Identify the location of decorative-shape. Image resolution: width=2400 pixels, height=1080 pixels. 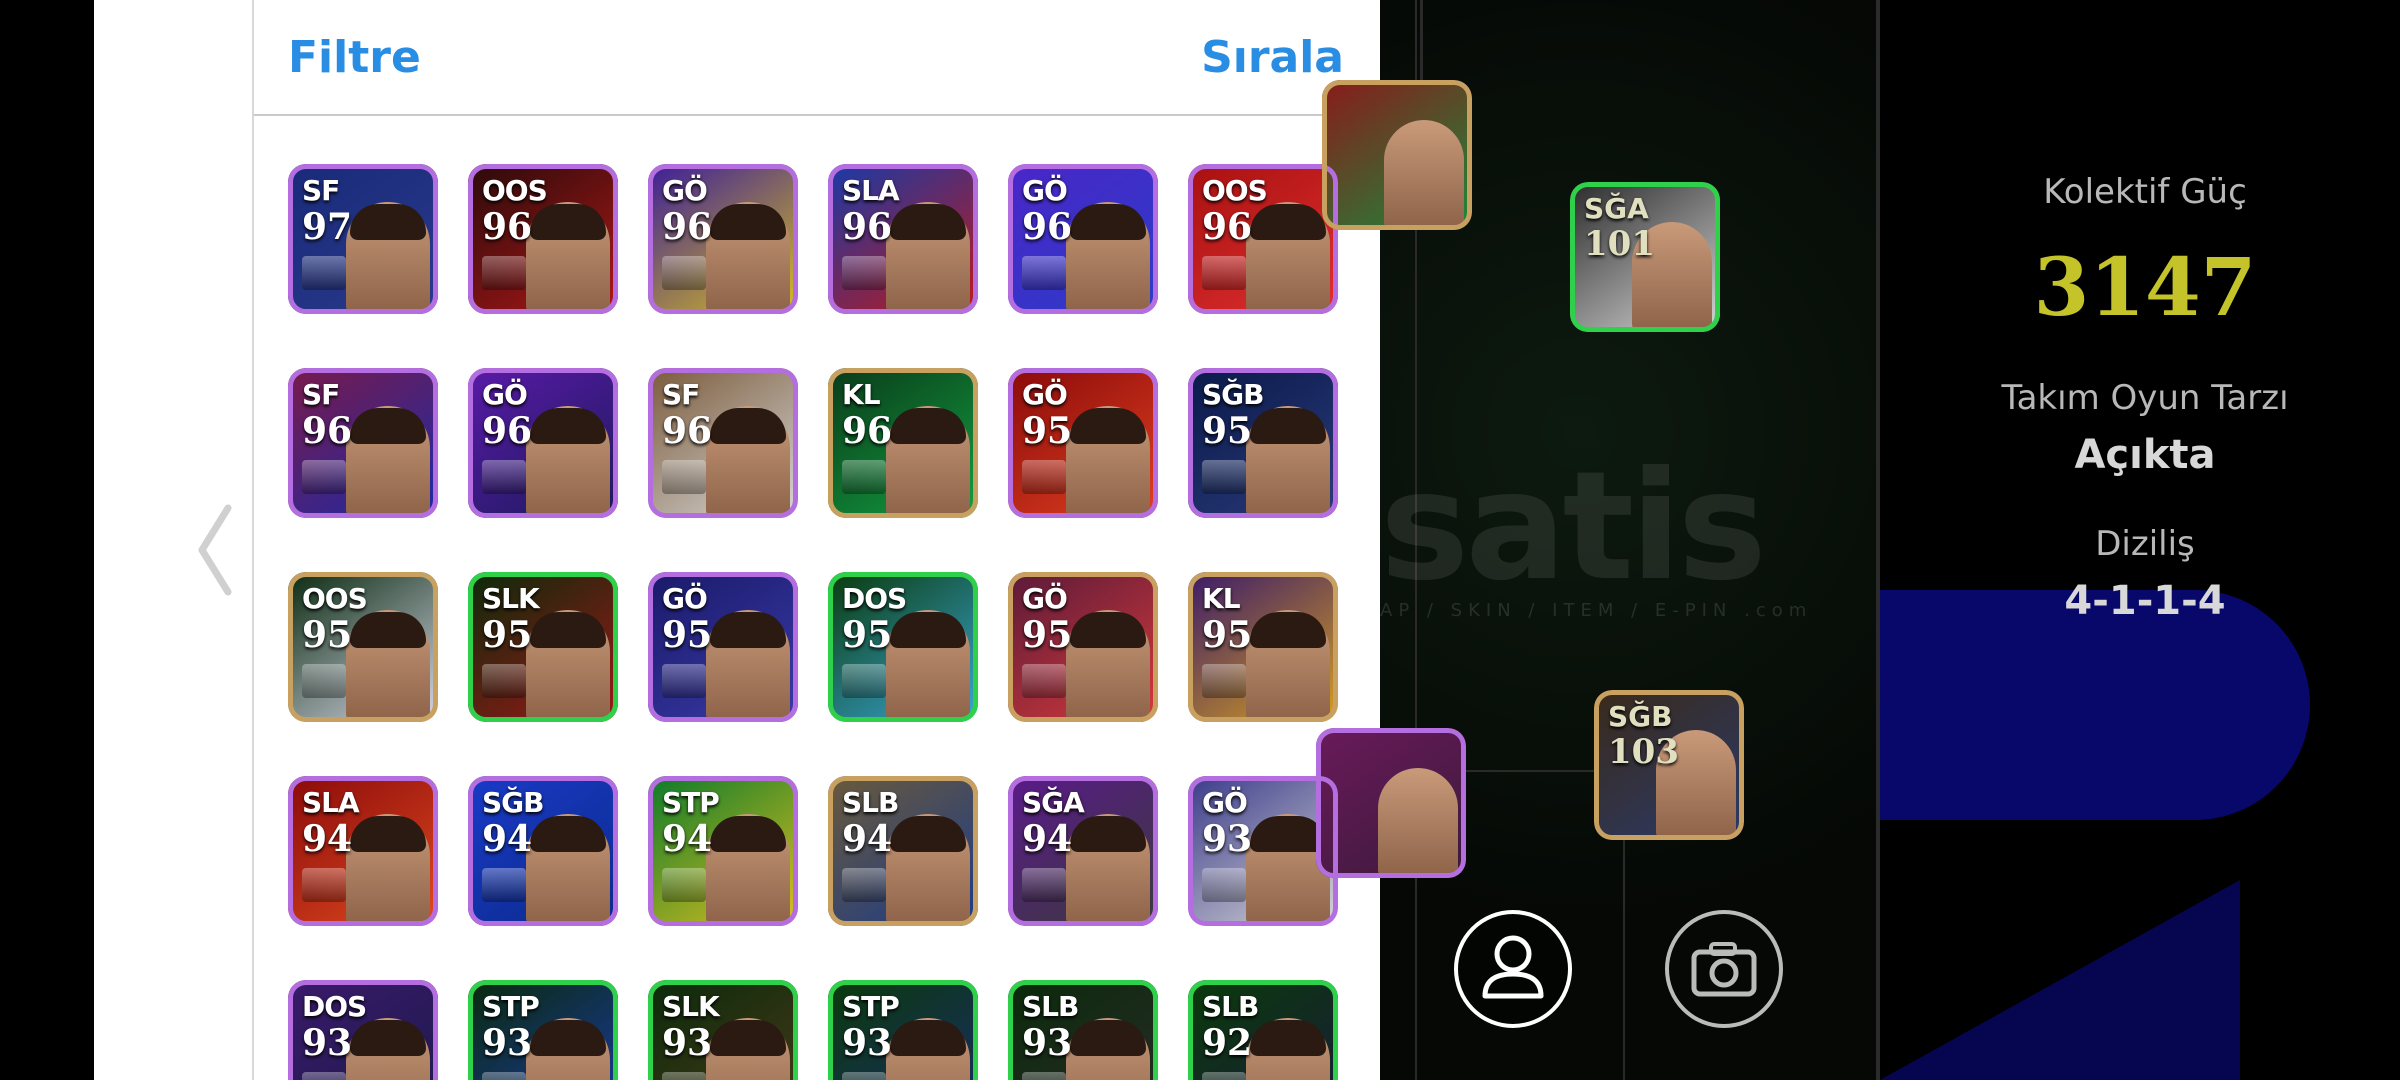
(2095, 705).